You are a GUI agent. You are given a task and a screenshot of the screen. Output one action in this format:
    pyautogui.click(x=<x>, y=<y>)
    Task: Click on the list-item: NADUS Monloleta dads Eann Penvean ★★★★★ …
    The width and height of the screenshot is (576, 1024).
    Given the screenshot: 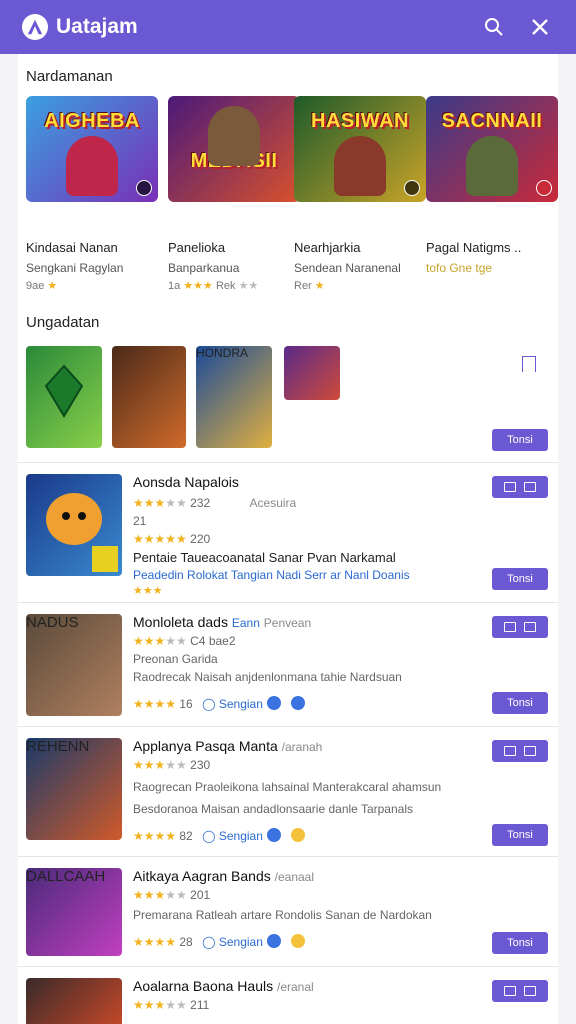 What is the action you would take?
    pyautogui.click(x=288, y=666)
    